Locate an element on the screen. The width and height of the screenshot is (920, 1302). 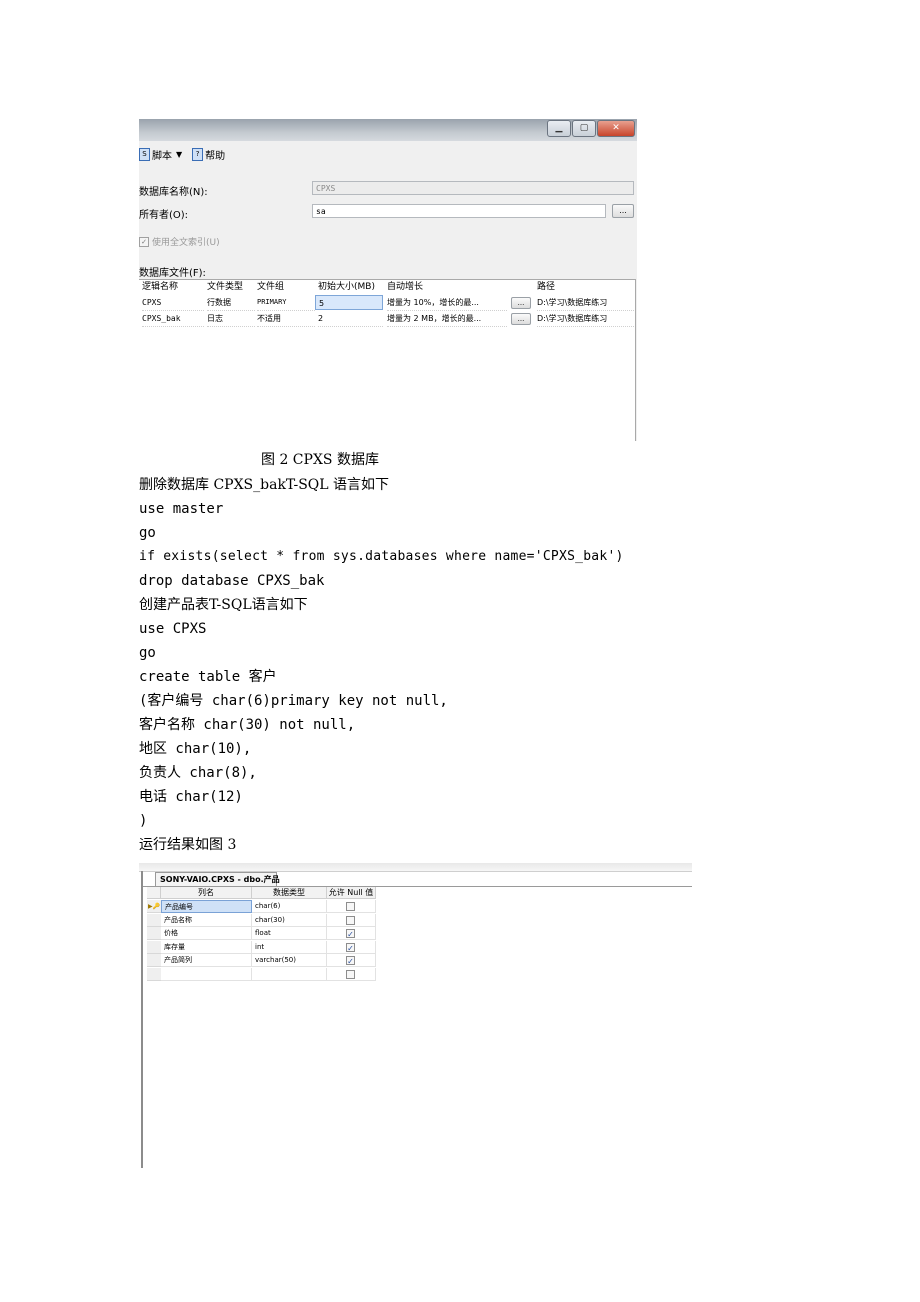
col-header-file-type: 文件类型 is located at coordinates (225, 287).